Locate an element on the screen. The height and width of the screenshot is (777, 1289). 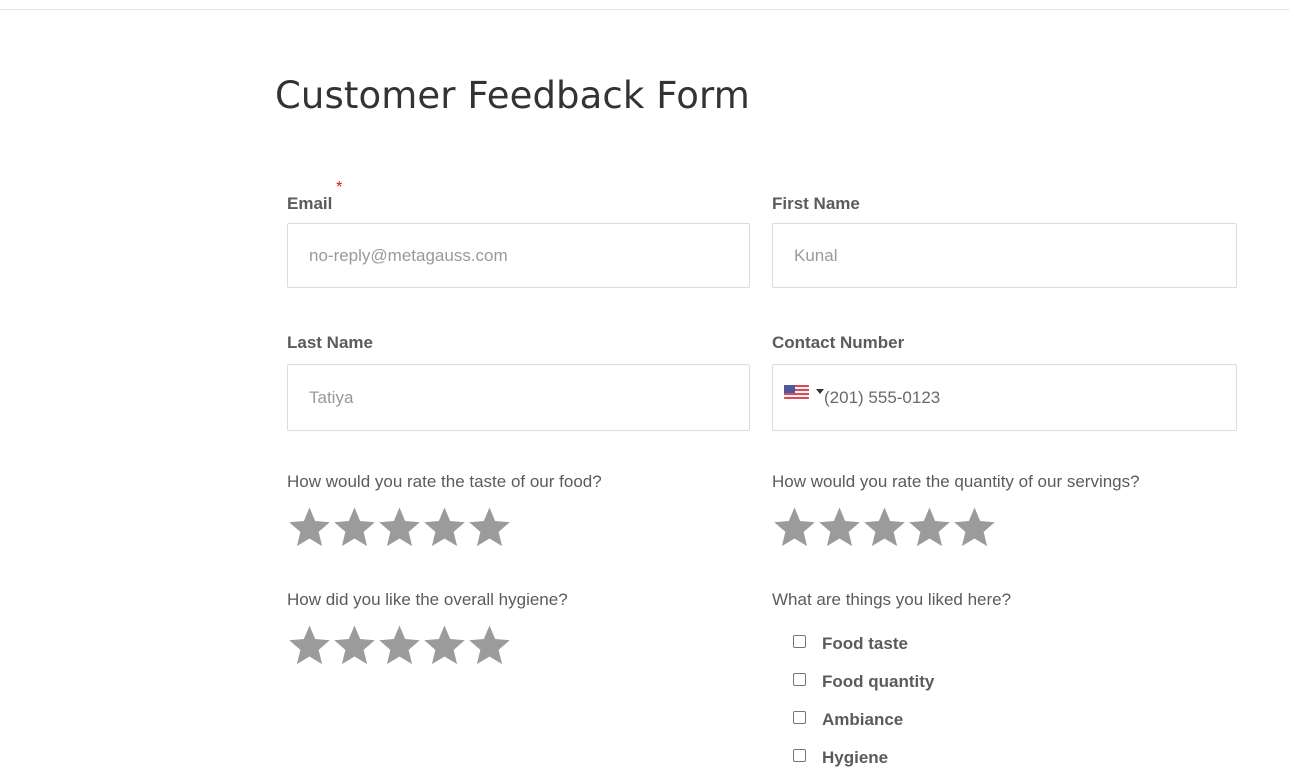
first-name-input-box is located at coordinates (1004, 255).